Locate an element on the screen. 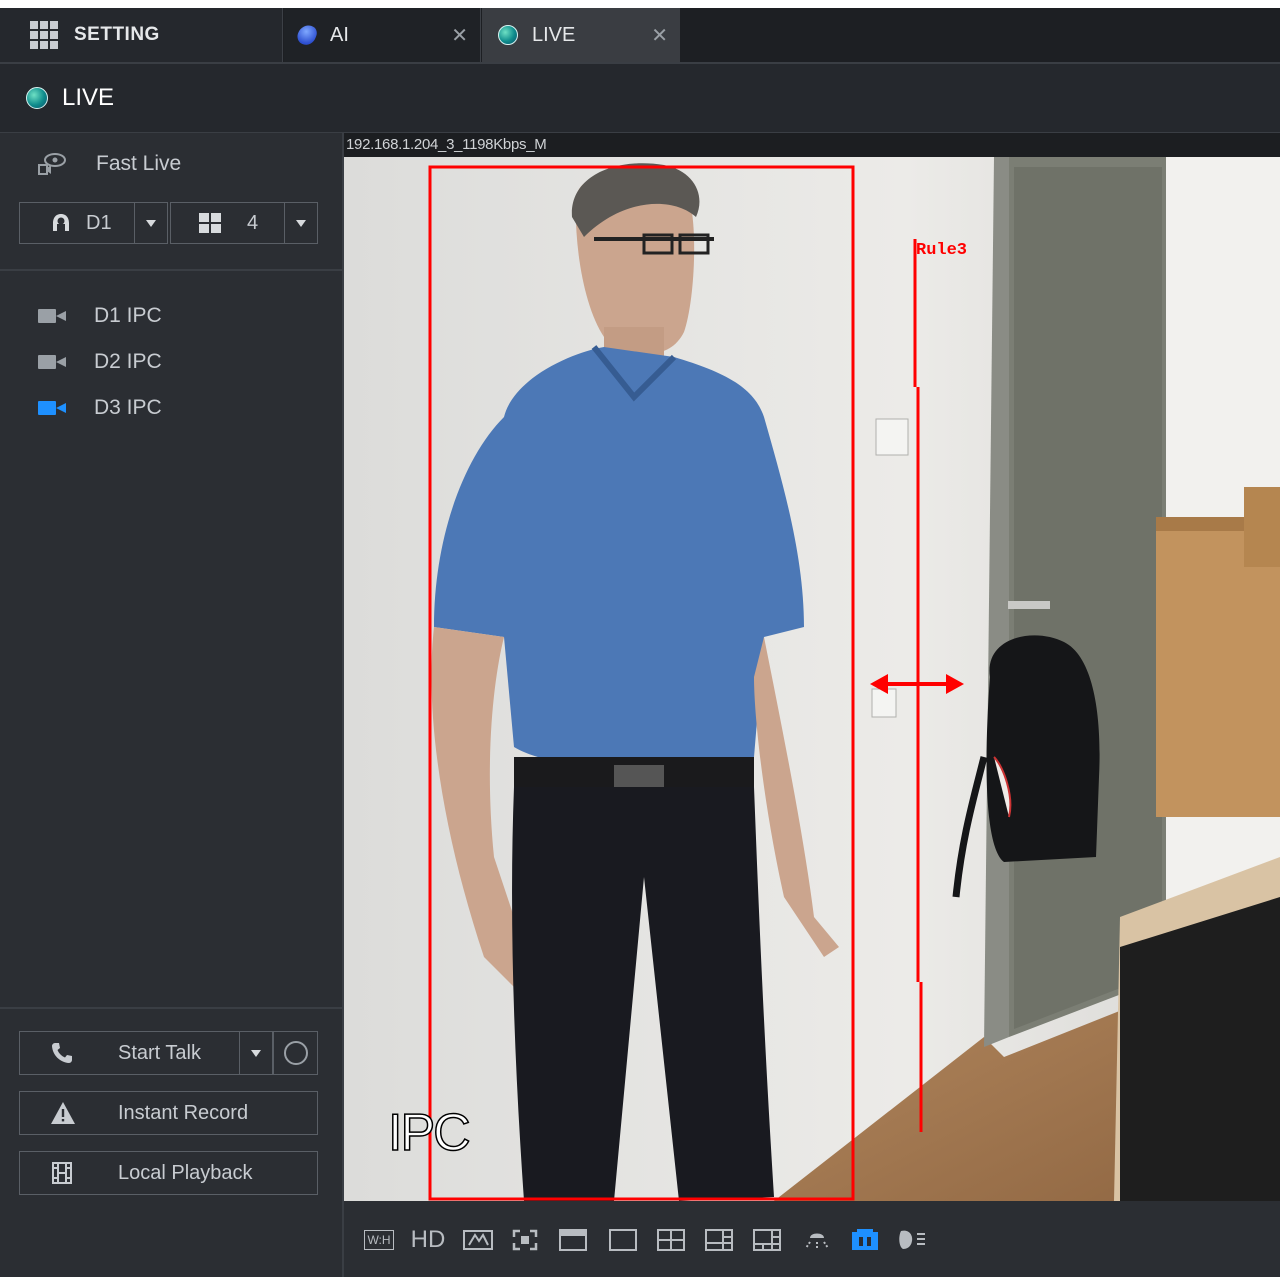 Image resolution: width=1280 pixels, height=1277 pixels. tab-setting: SETTING is located at coordinates (141, 35).